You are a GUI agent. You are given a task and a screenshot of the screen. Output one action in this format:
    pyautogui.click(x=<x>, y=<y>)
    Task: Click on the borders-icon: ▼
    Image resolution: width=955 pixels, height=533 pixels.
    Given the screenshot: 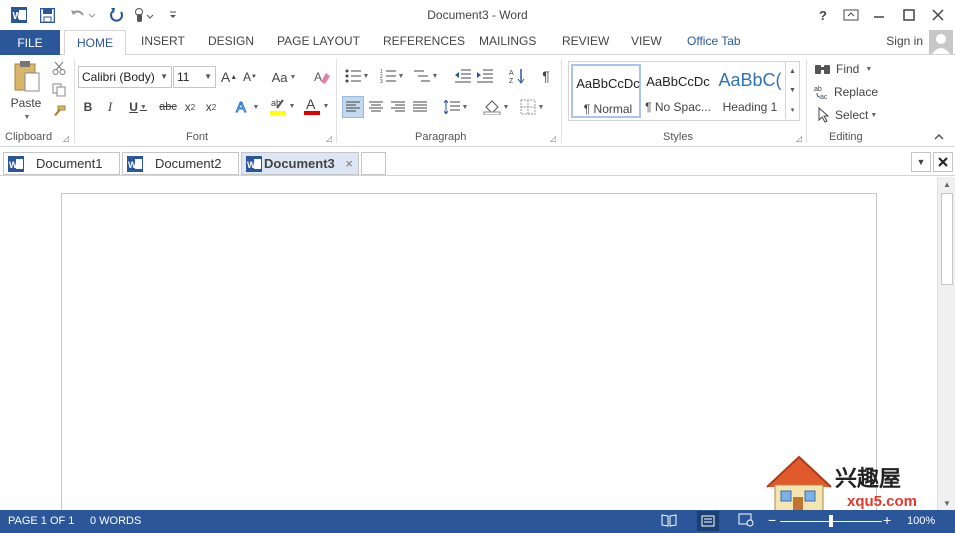 What is the action you would take?
    pyautogui.click(x=532, y=107)
    